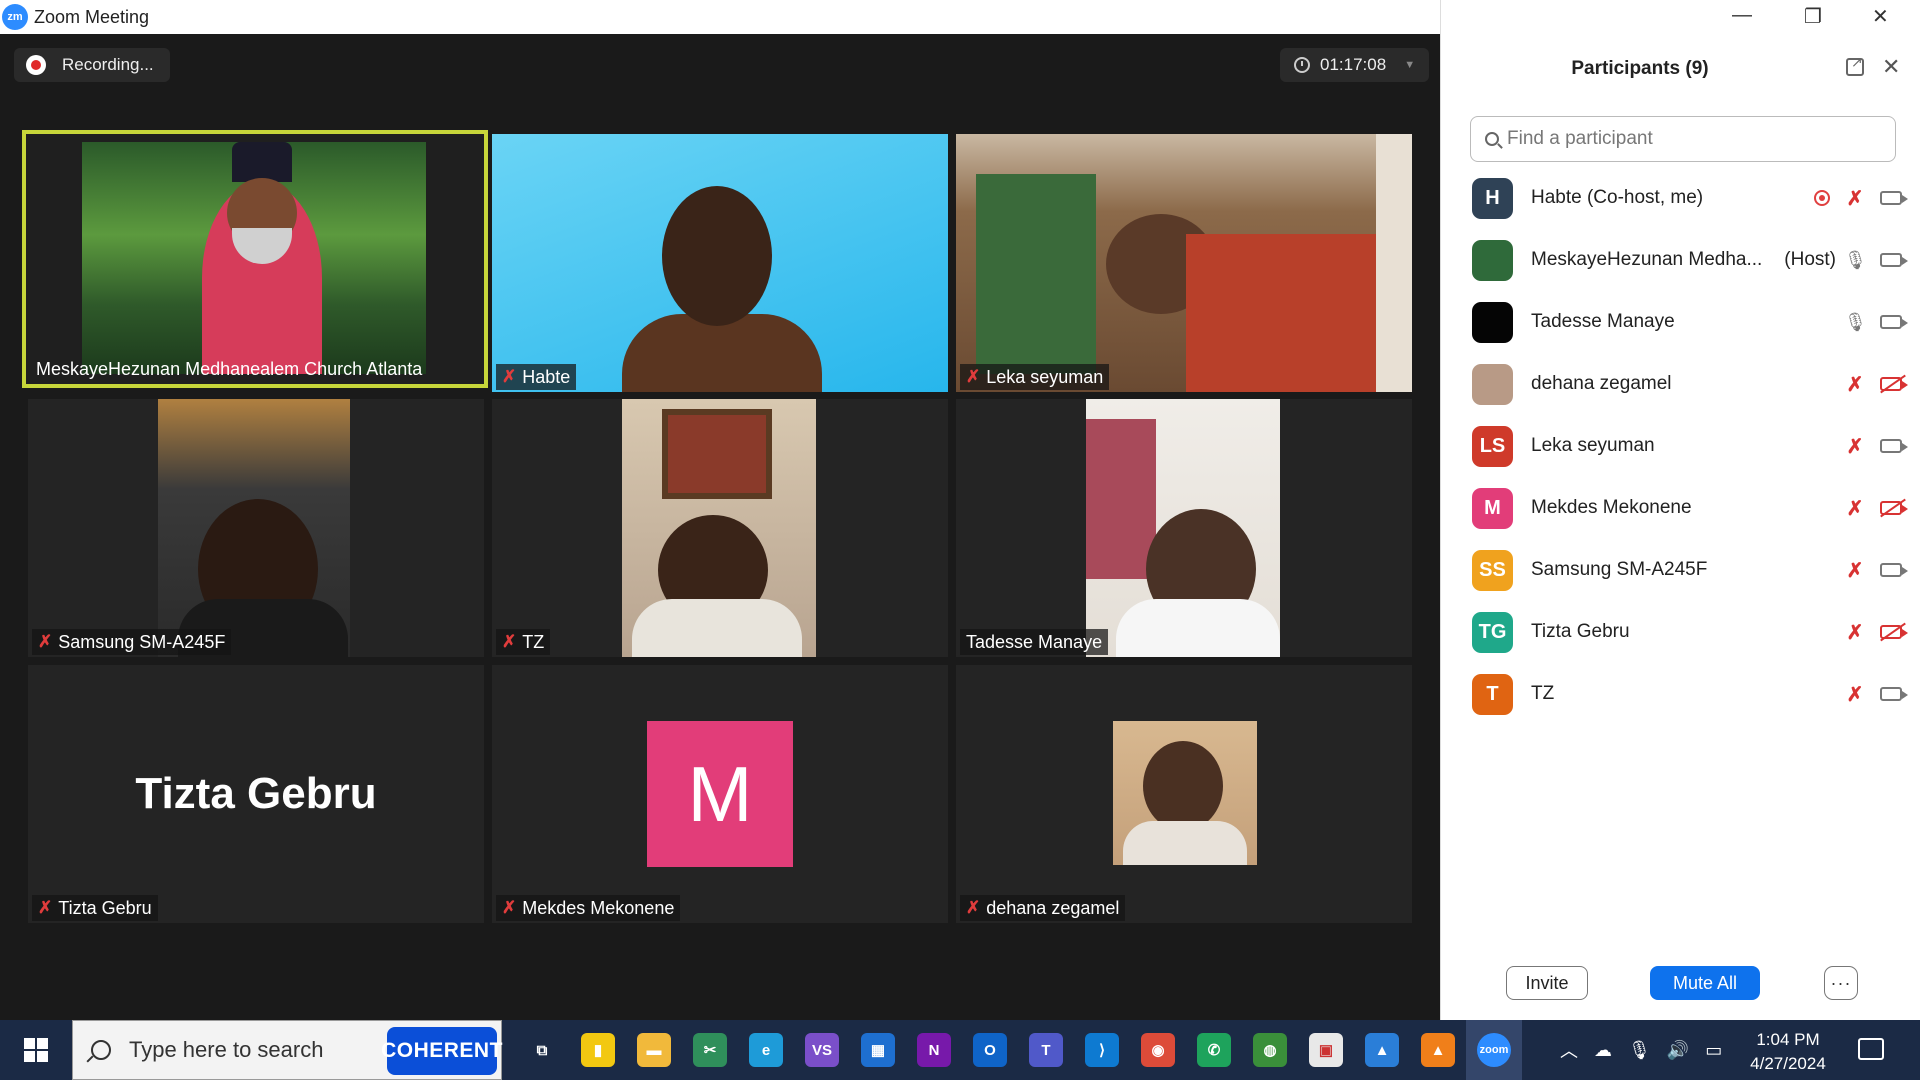  I want to click on participant-row: H Habte (Co-host, me) ✗, so click(1690, 198).